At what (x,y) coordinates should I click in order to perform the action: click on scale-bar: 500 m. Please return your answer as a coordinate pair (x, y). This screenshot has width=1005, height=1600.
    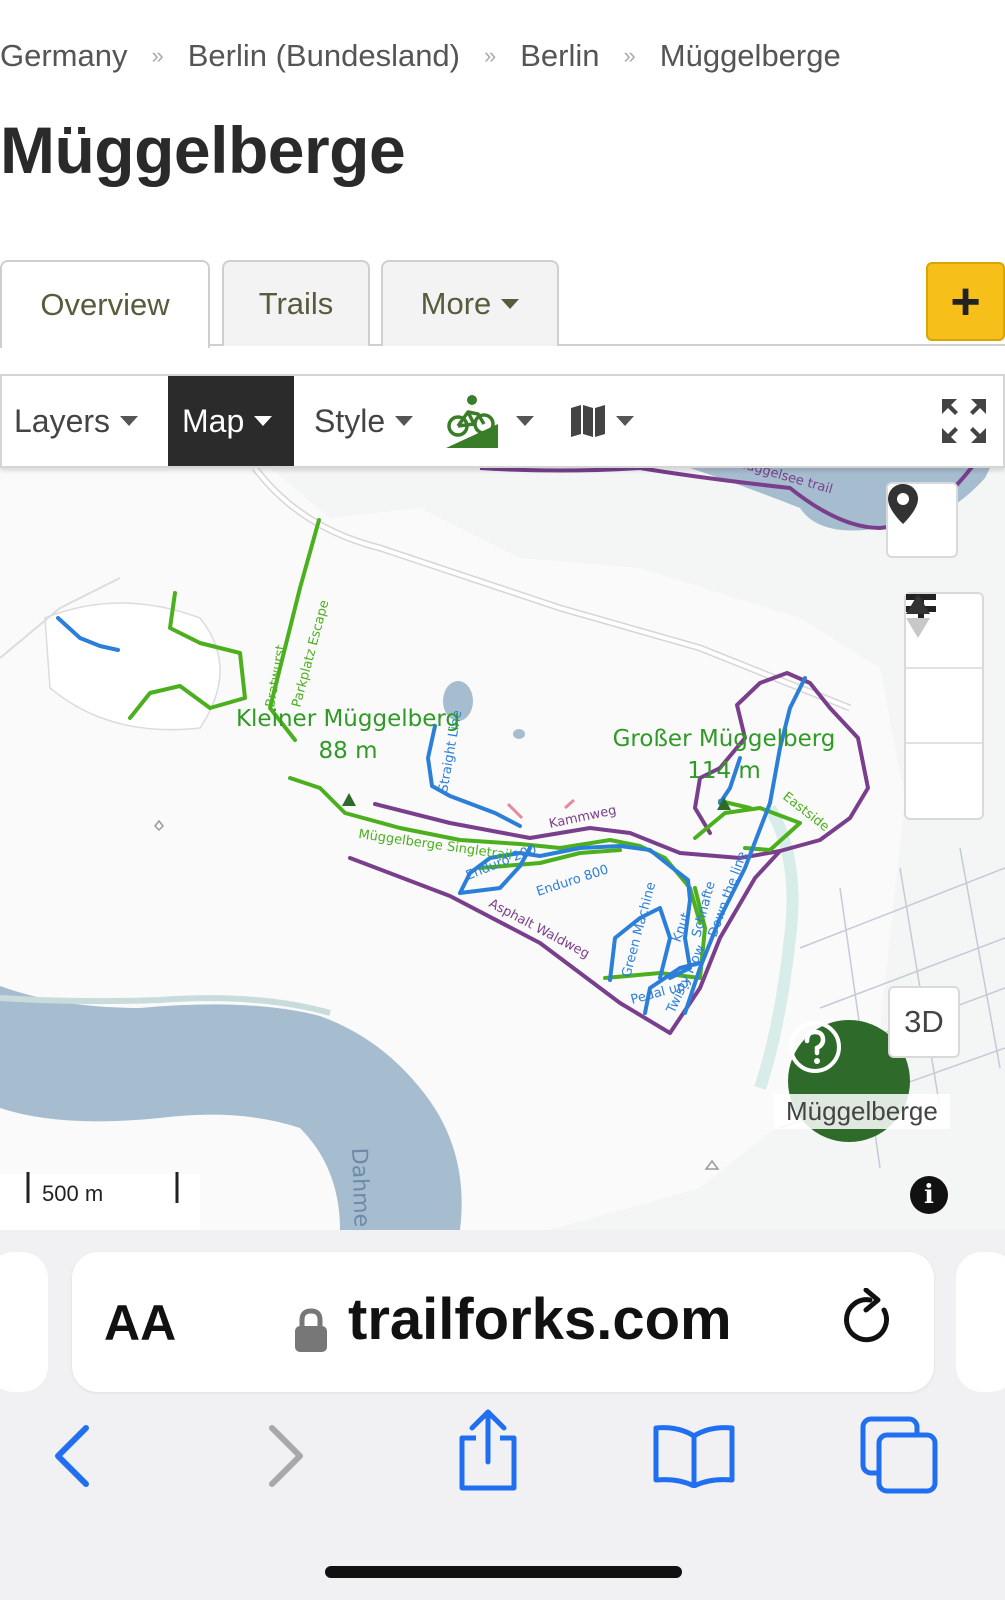
    Looking at the image, I should click on (100, 1201).